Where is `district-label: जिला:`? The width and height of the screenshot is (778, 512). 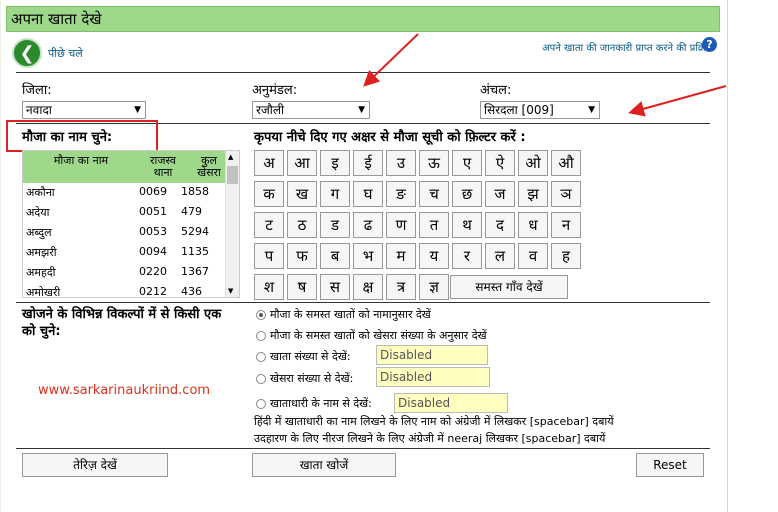 district-label: जिला: is located at coordinates (37, 90).